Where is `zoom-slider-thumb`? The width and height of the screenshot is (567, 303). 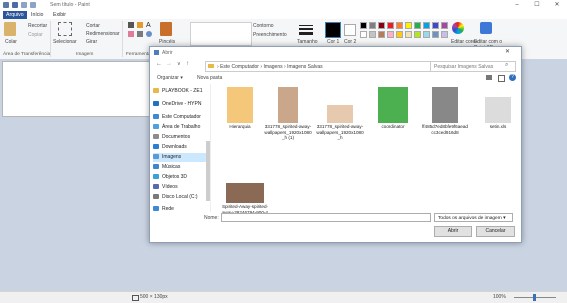
zoom-slider-thumb is located at coordinates (534, 297).